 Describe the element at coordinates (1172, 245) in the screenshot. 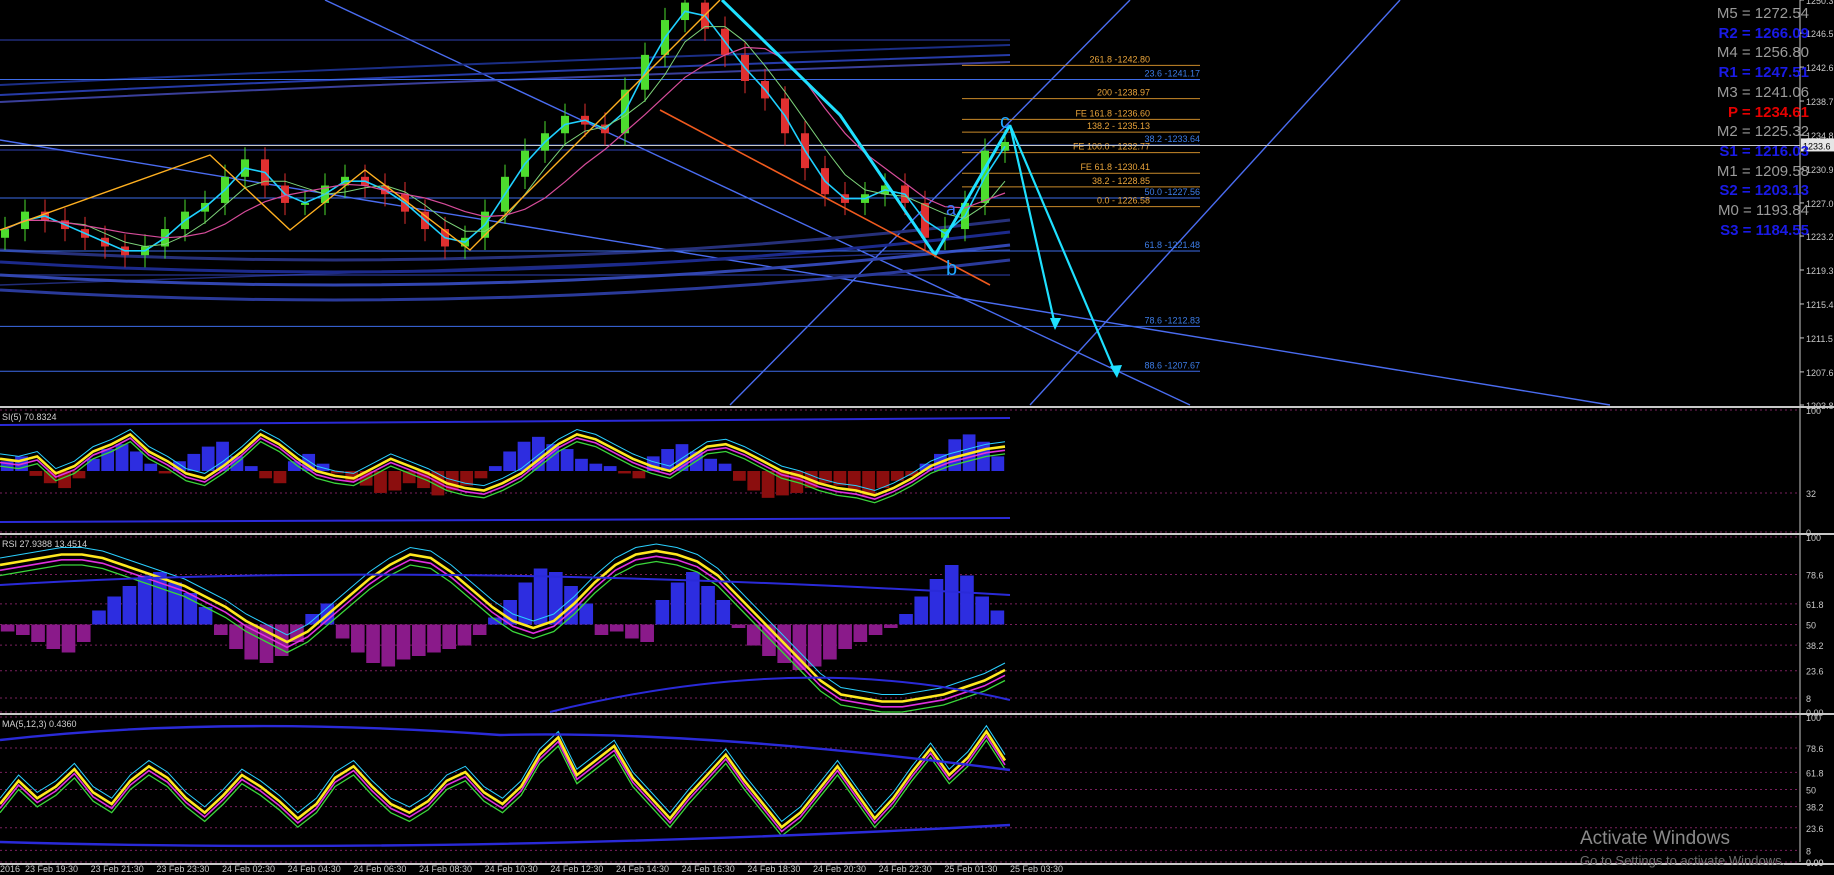

I see `fib-level-label: 61.8 -1221.48` at that location.